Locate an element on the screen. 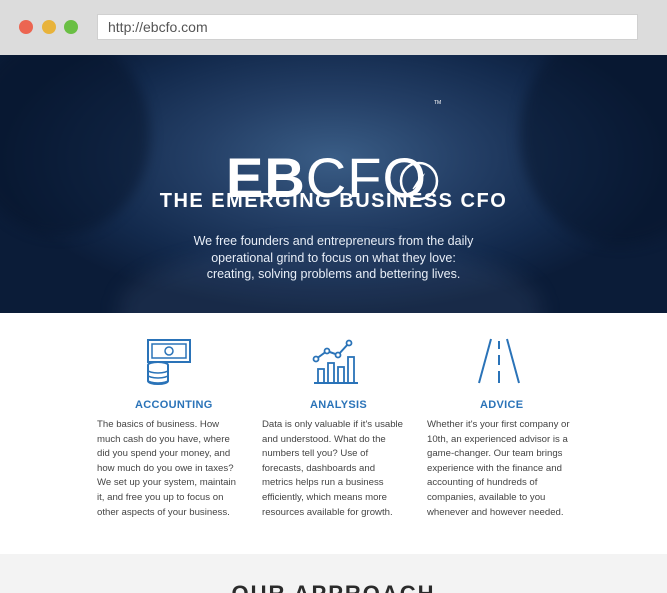 This screenshot has width=667, height=593. road-icon is located at coordinates (499, 361).